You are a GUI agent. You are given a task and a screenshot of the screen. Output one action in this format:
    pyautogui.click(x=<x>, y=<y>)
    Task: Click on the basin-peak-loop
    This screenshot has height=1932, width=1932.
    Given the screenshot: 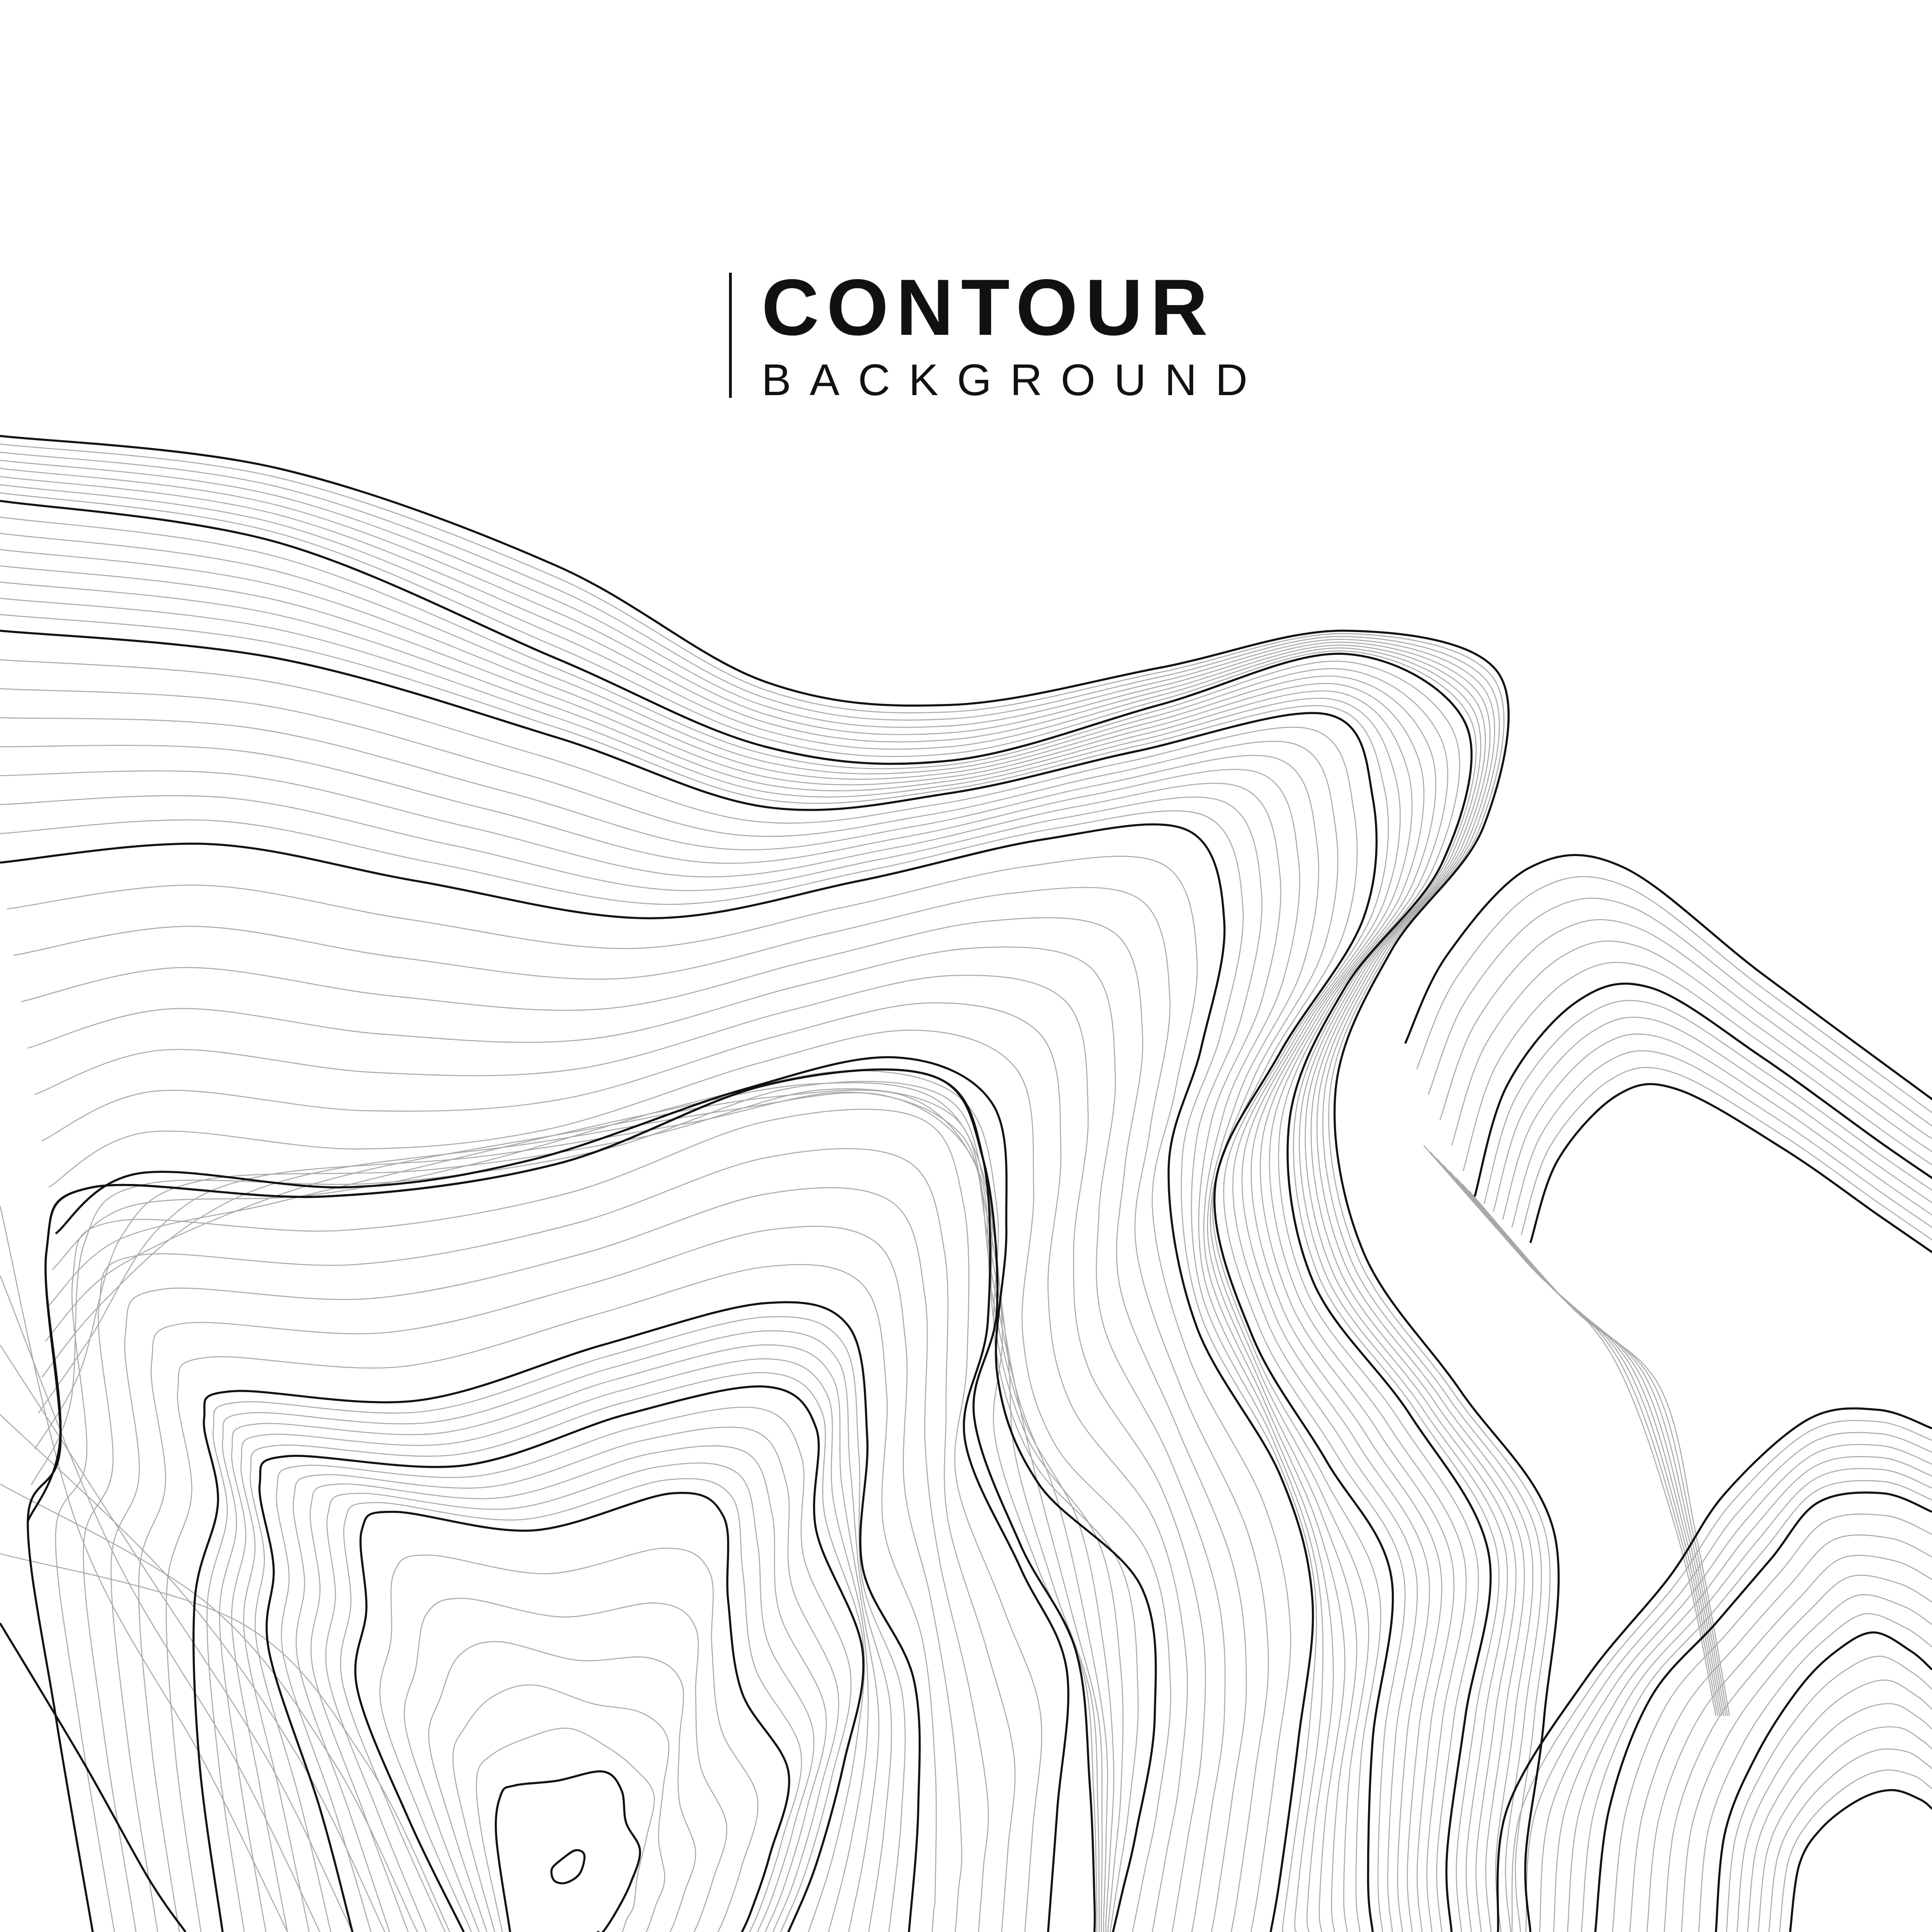 What is the action you would take?
    pyautogui.click(x=568, y=1867)
    